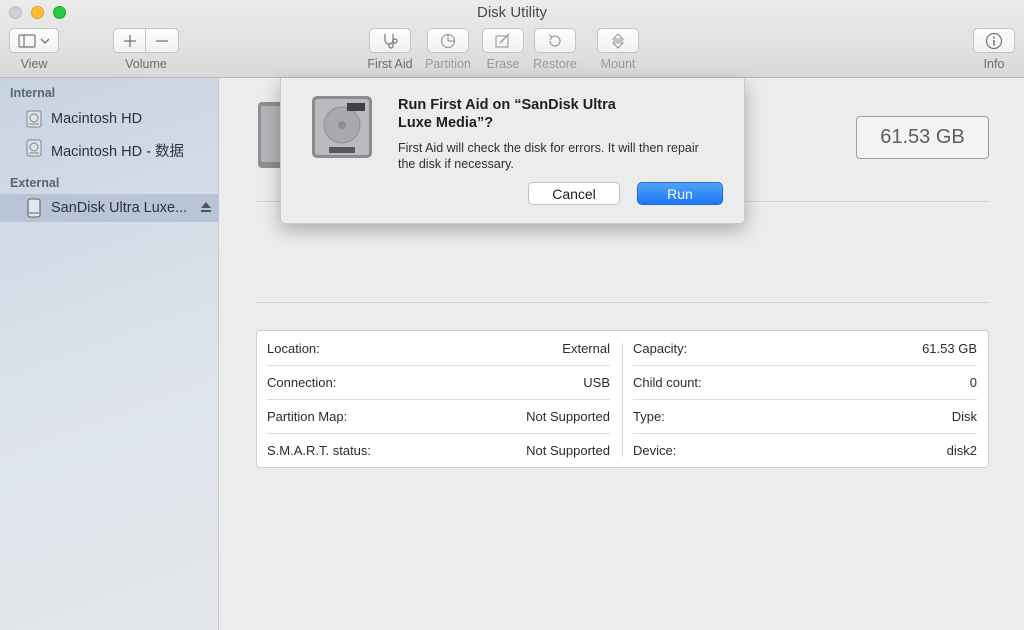  What do you see at coordinates (34, 64) in the screenshot?
I see `view-label: View` at bounding box center [34, 64].